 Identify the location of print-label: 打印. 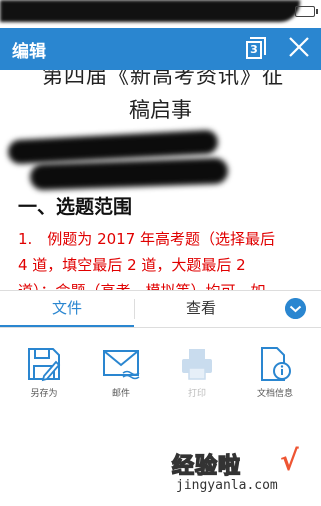
(196, 394).